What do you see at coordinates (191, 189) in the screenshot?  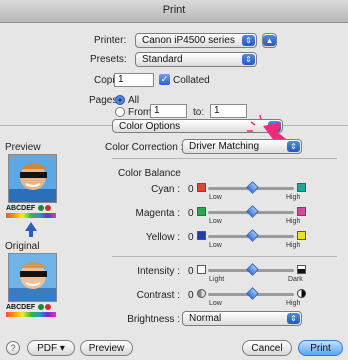 I see `cyan-value: 0` at bounding box center [191, 189].